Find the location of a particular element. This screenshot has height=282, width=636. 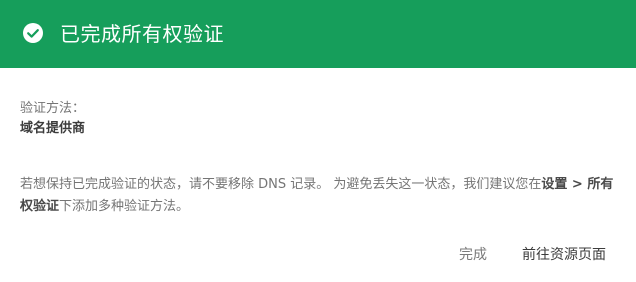

verification-method-value: 域名提供商 is located at coordinates (53, 128).